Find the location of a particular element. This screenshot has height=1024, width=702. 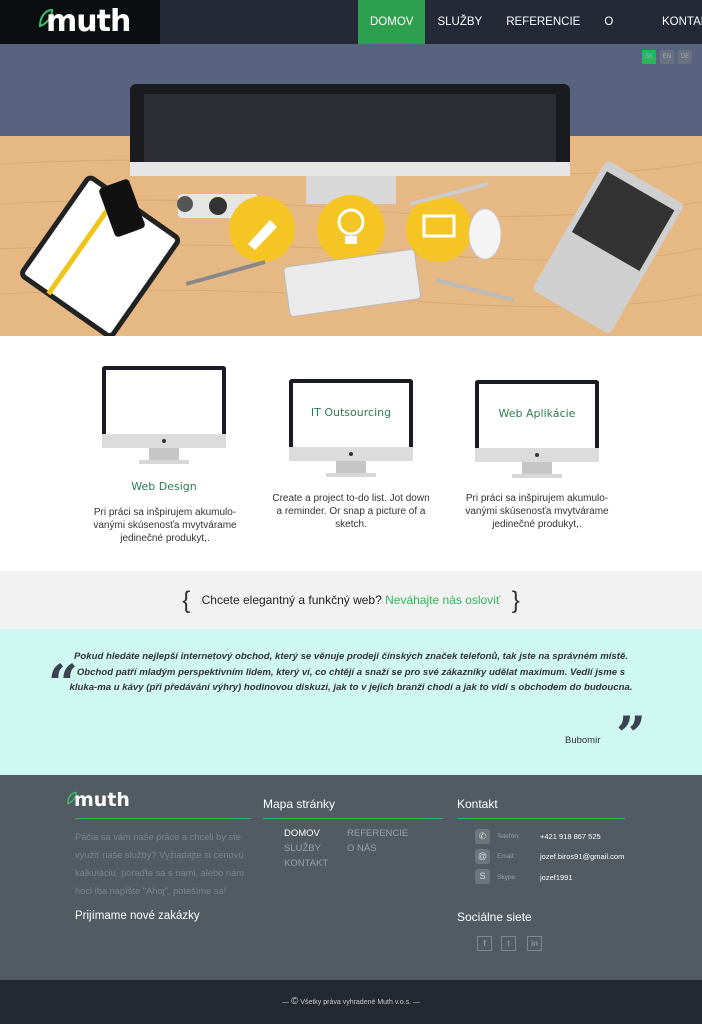

logo: muth is located at coordinates (80, 22).